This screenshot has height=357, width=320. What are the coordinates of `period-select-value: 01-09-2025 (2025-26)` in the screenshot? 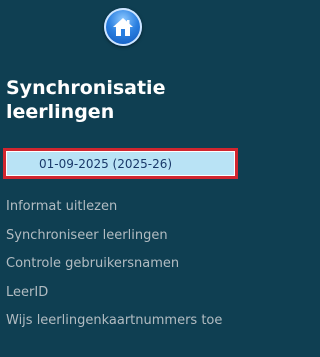 It's located at (120, 163).